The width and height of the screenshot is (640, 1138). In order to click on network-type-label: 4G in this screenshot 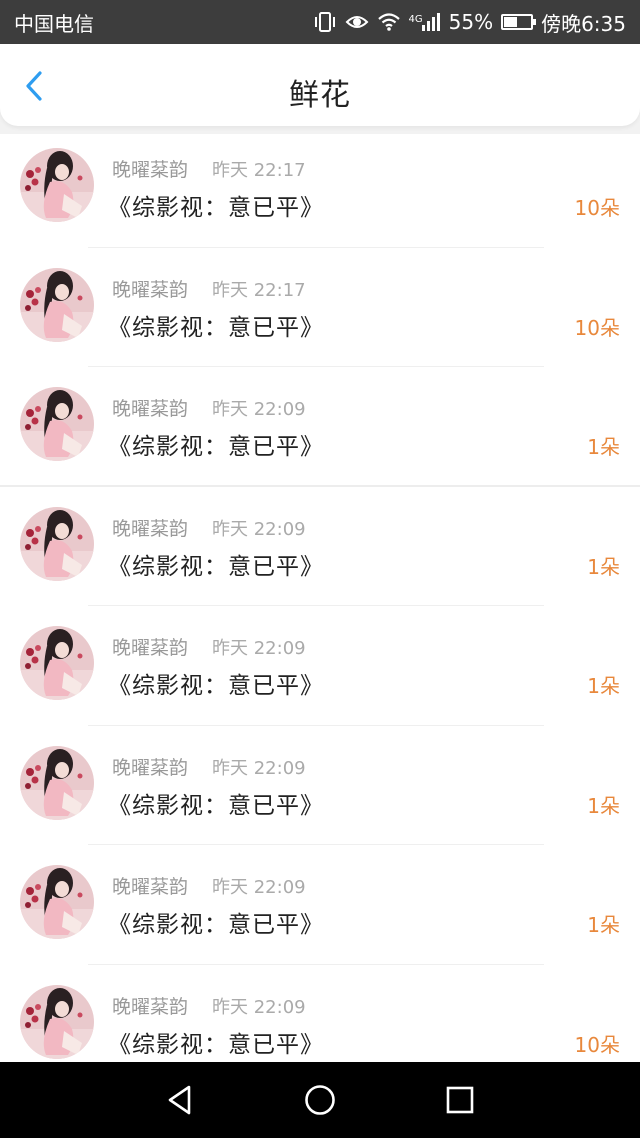, I will do `click(415, 19)`.